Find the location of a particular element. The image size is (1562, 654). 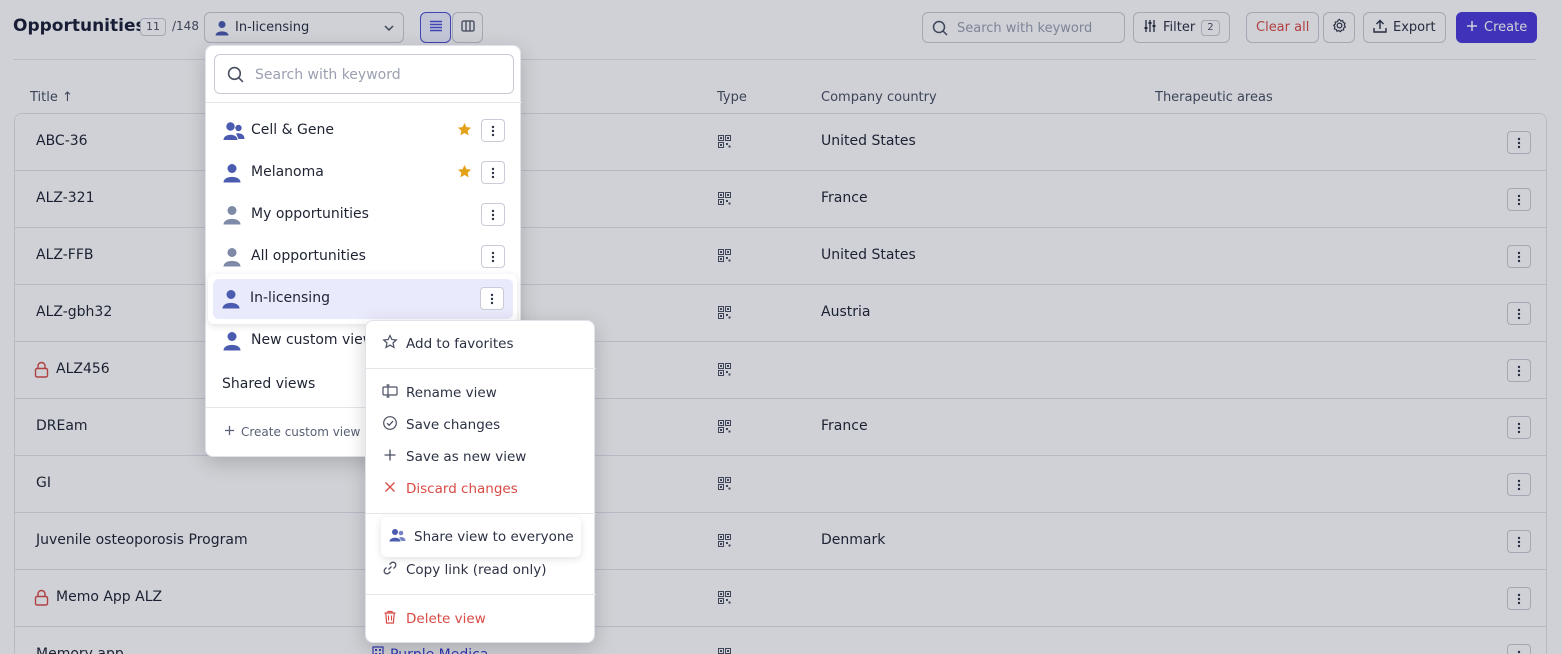

copy-link-item: Copy link (read only) is located at coordinates (487, 570).